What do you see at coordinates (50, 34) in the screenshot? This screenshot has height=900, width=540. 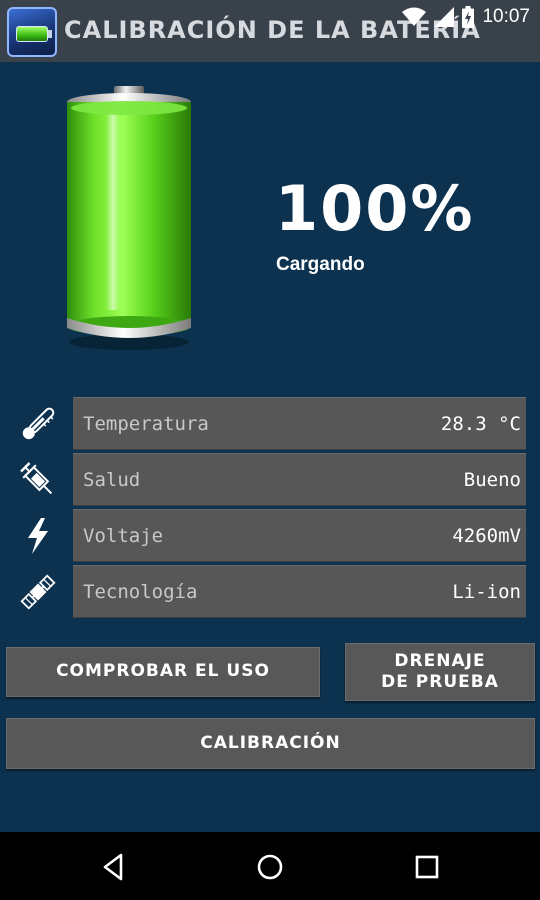 I see `mini-battery-cap` at bounding box center [50, 34].